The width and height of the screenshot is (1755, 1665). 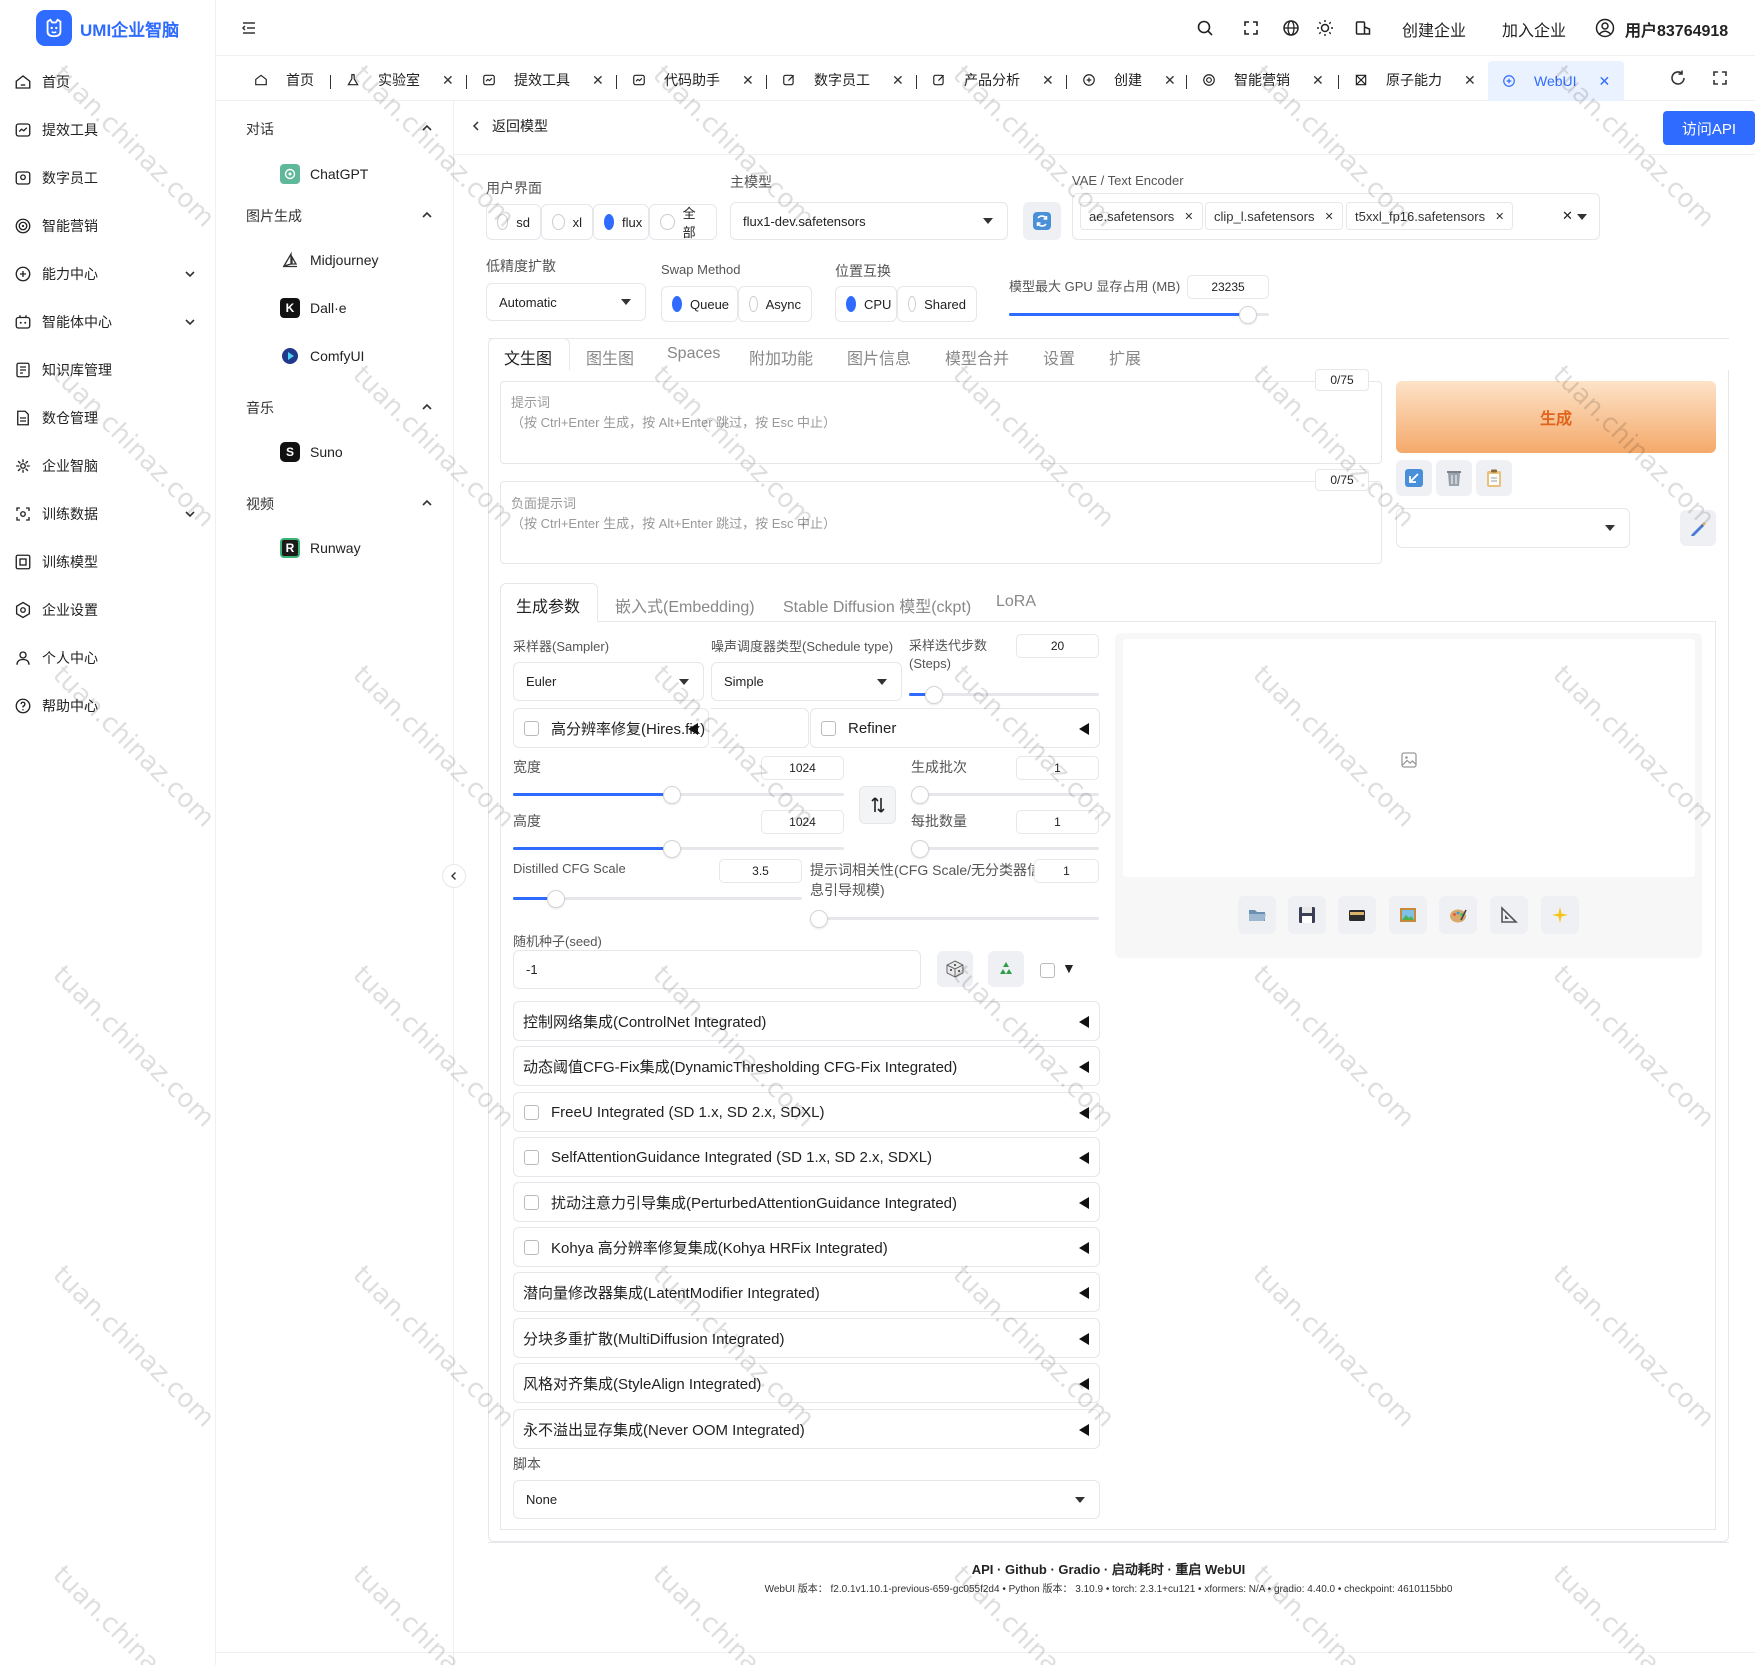 I want to click on schedule-select: Simple, so click(x=806, y=681).